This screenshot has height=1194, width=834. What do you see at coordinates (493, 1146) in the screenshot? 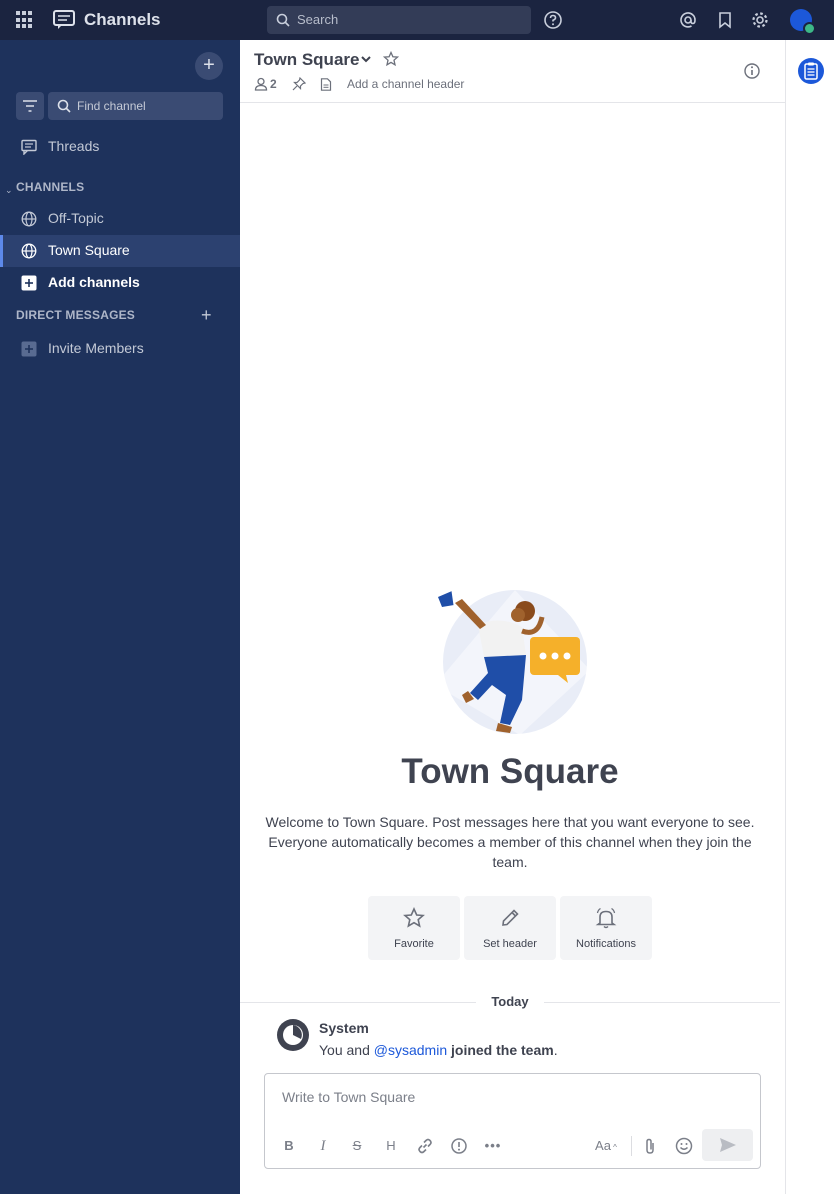
I see `more-formatting-icon: •••` at bounding box center [493, 1146].